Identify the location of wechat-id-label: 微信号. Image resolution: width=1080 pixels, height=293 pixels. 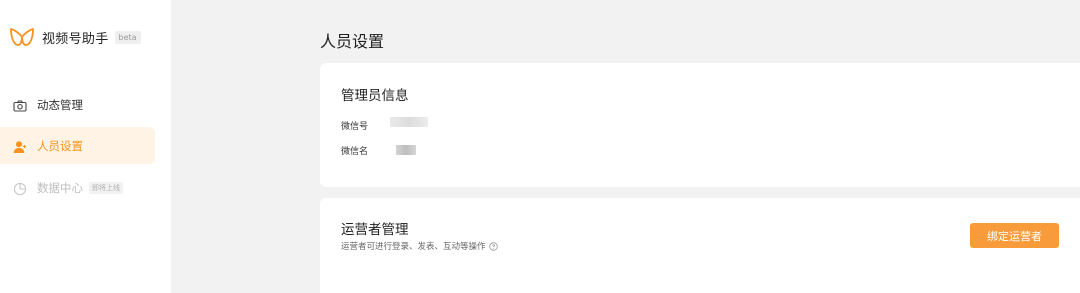
(355, 127).